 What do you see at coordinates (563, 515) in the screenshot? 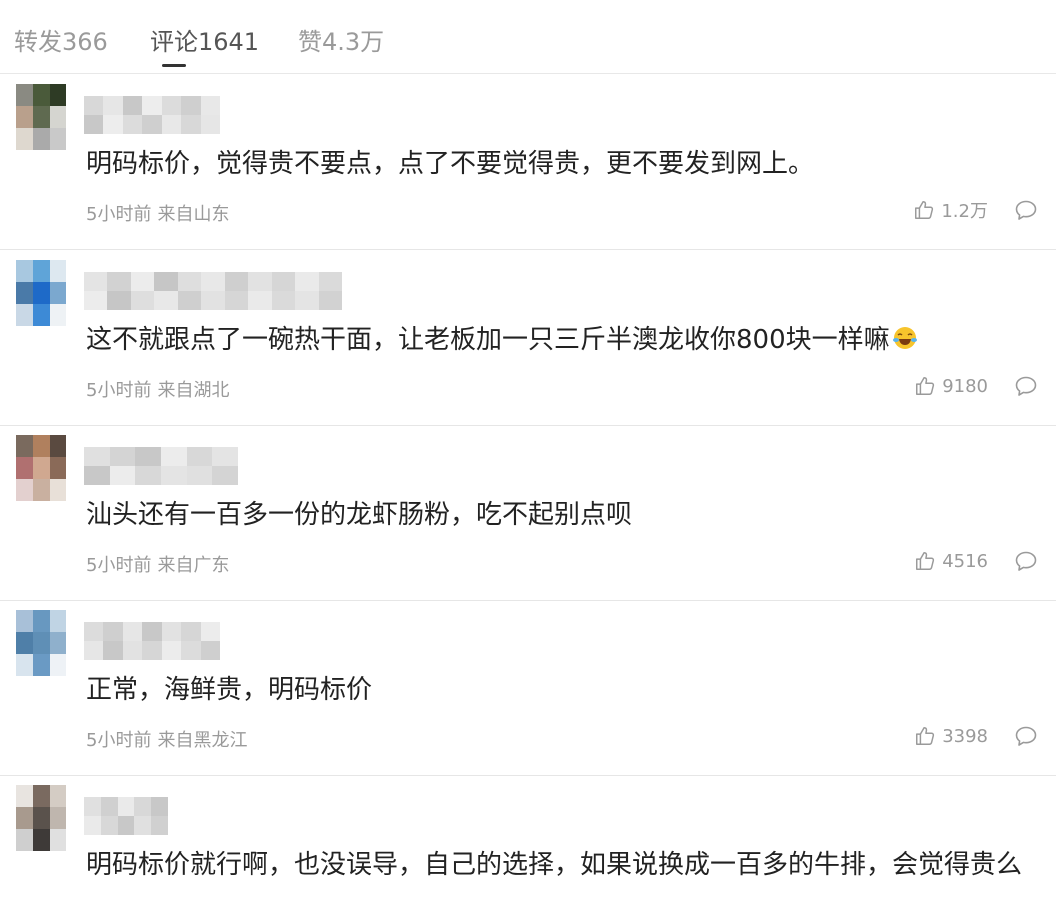
I see `comment-text: 汕头还有一百多一份的龙虾肠粉，吃不起别点呗` at bounding box center [563, 515].